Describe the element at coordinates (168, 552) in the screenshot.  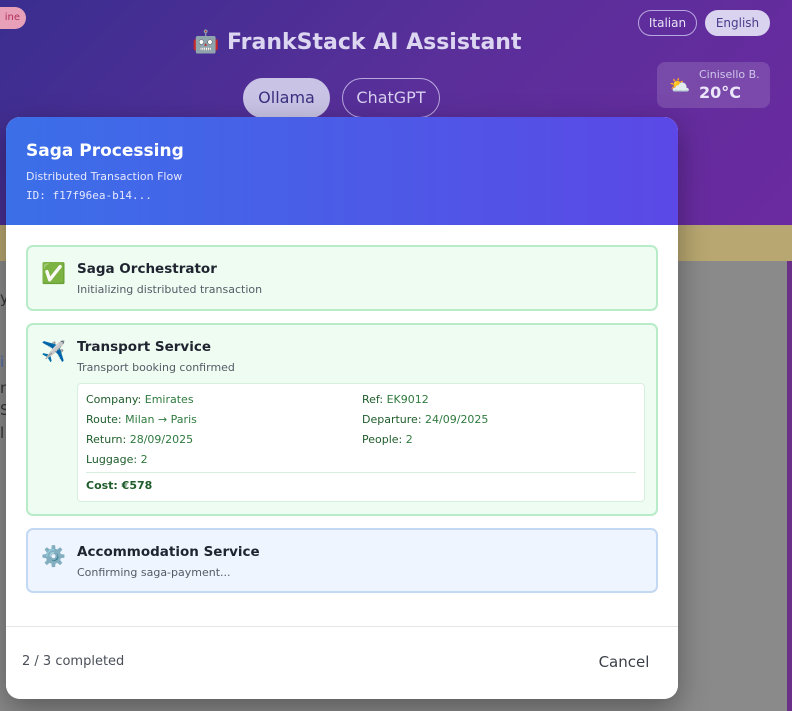
I see `step-name: Accommodation Service` at that location.